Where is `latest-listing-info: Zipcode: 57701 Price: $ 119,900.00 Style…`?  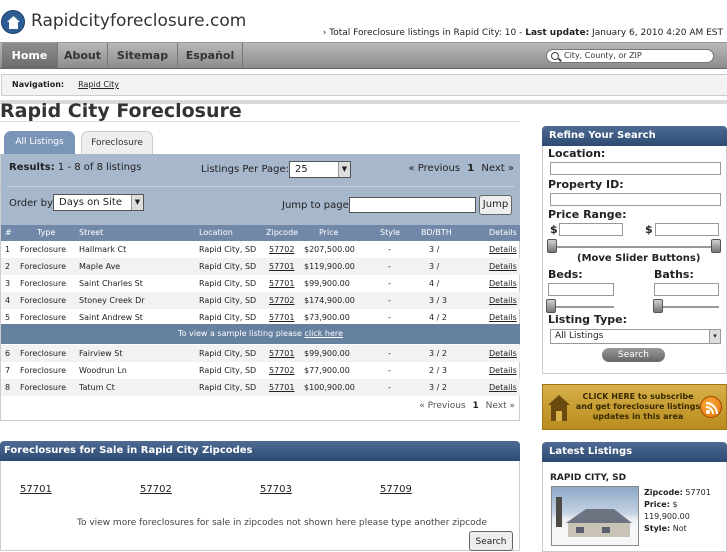 latest-listing-info: Zipcode: 57701 Price: $ 119,900.00 Style… is located at coordinates (684, 511).